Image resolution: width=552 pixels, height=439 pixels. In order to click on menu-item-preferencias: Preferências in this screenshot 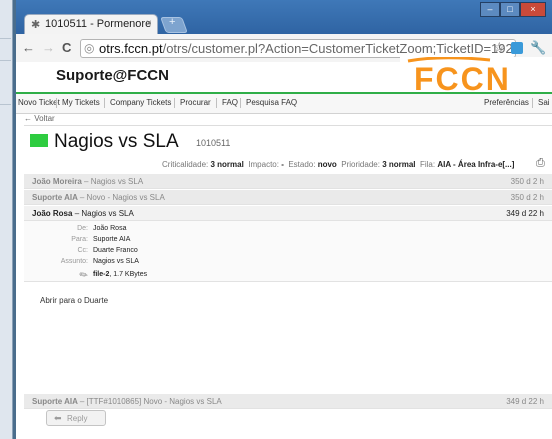, I will do `click(506, 102)`.